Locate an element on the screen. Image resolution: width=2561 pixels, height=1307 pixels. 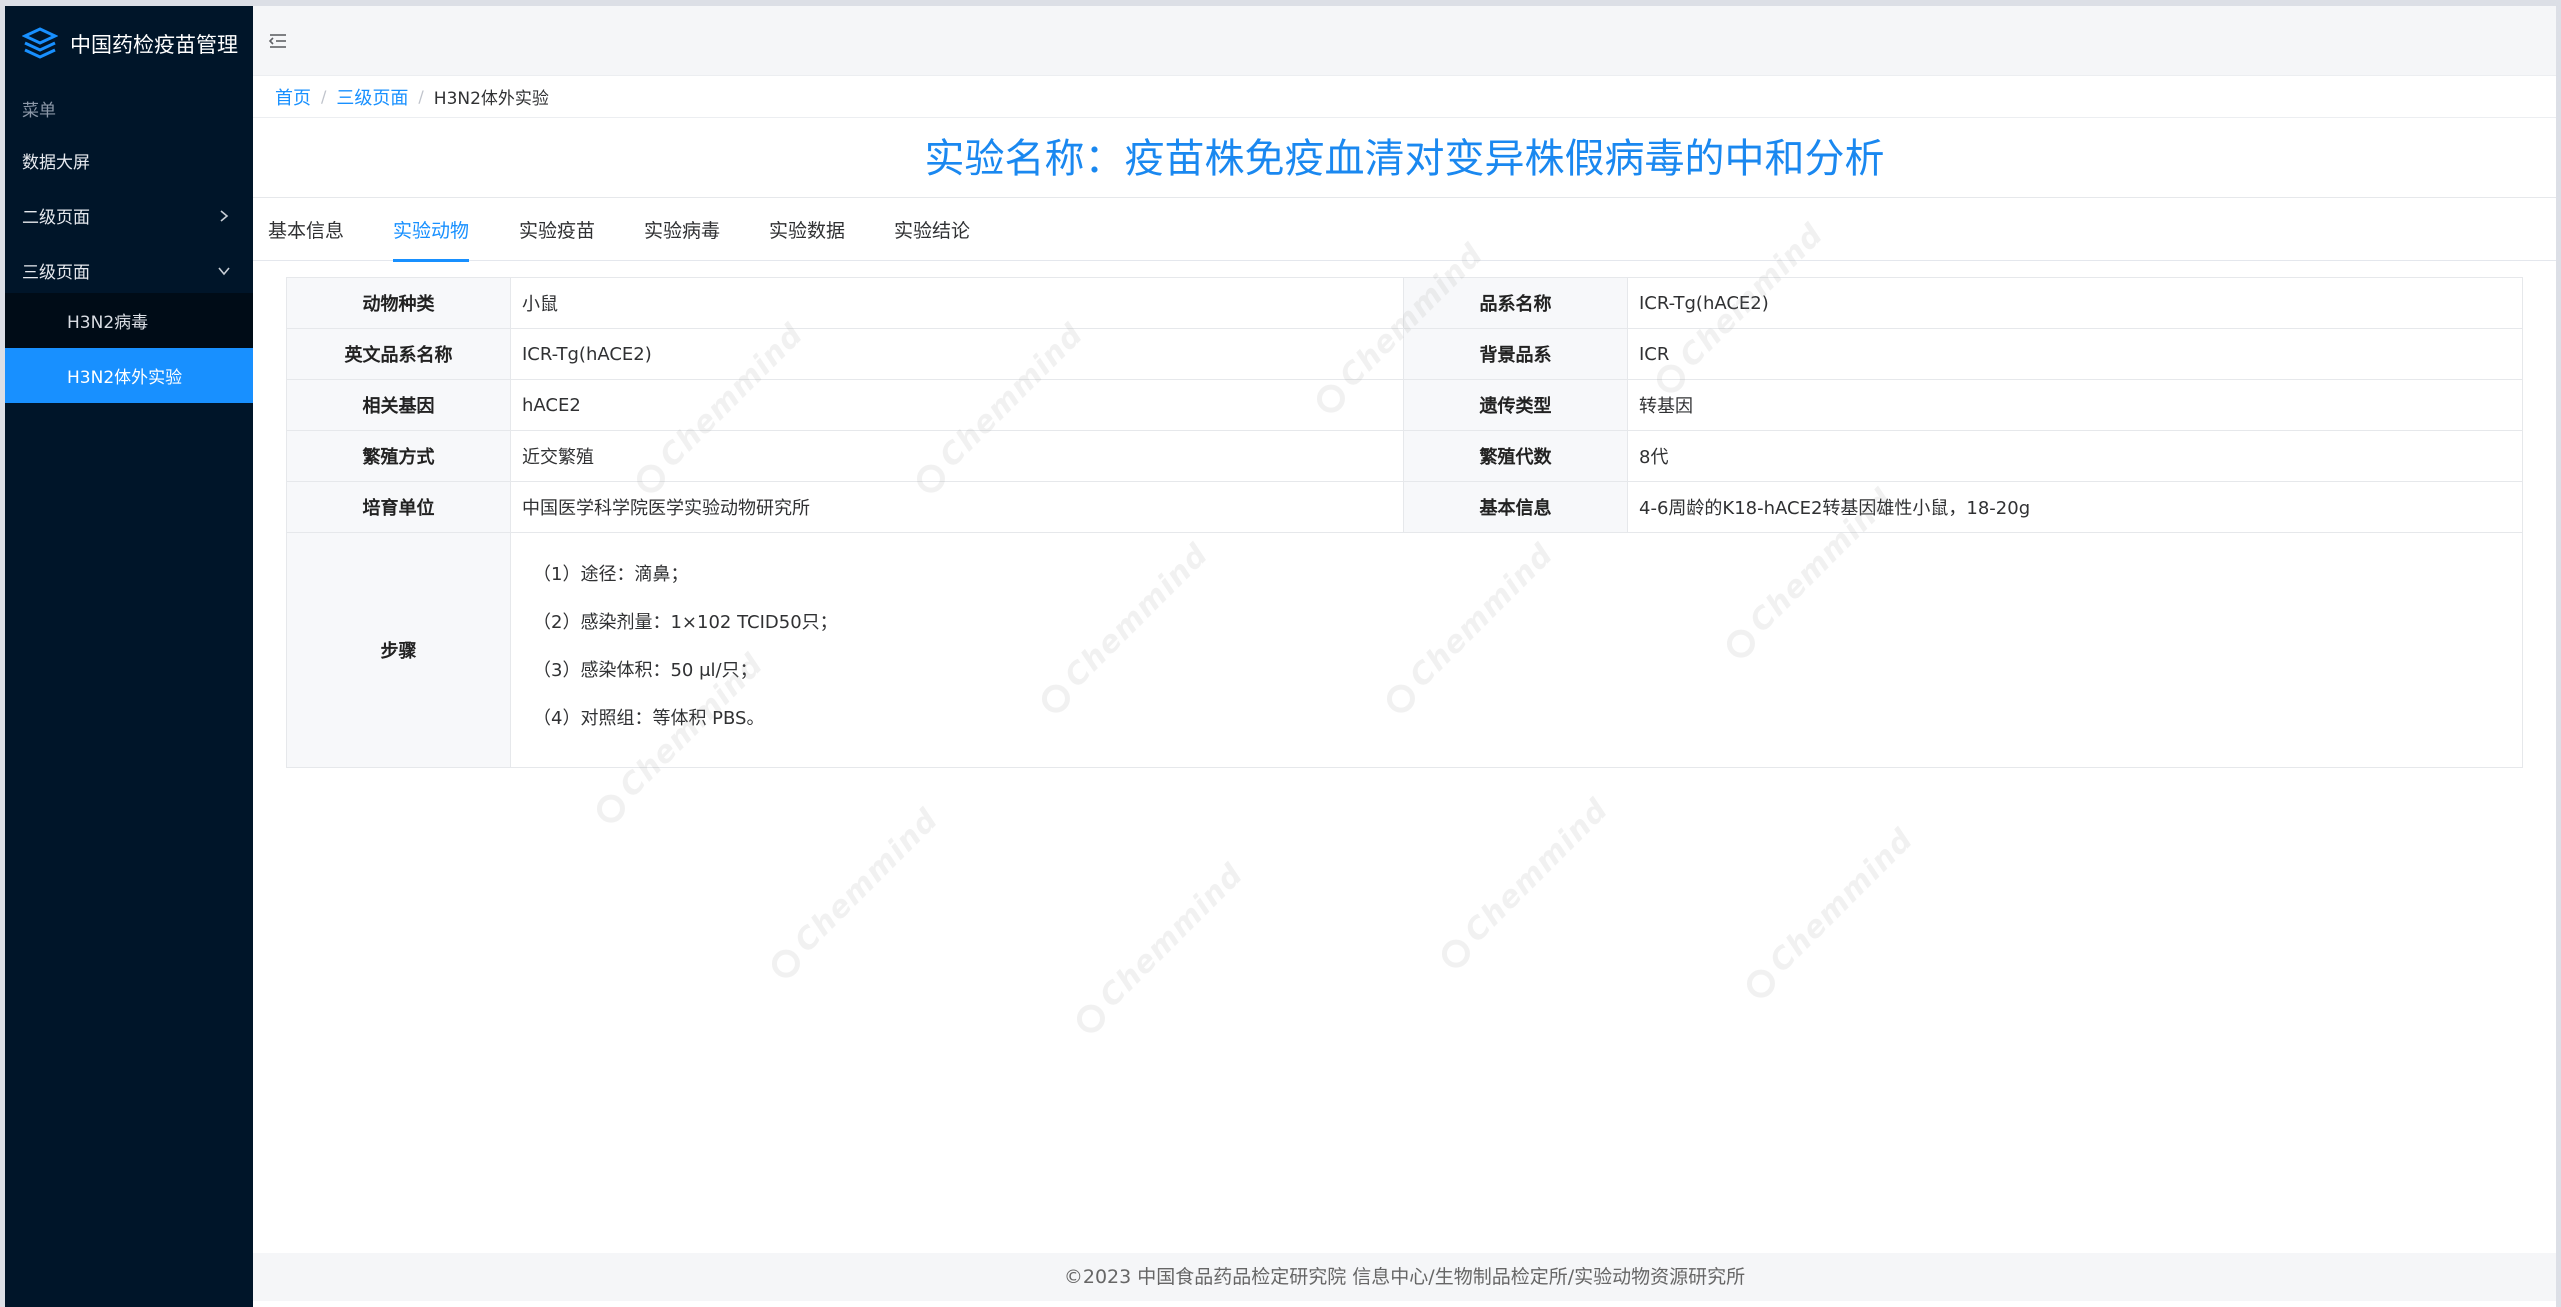
window-frame-right is located at coordinates (2558, 653).